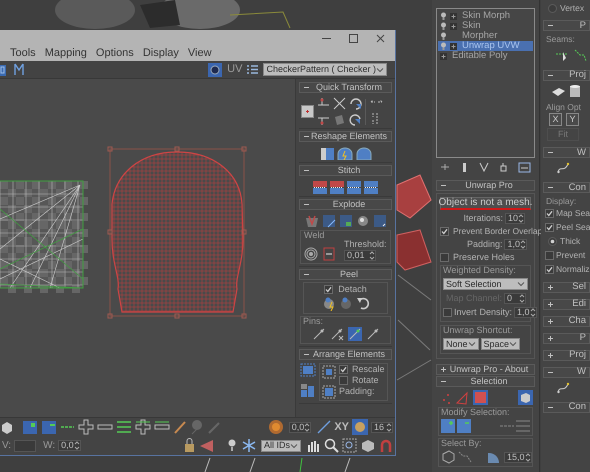  Describe the element at coordinates (494, 457) in the screenshot. I see `angle-icon` at that location.